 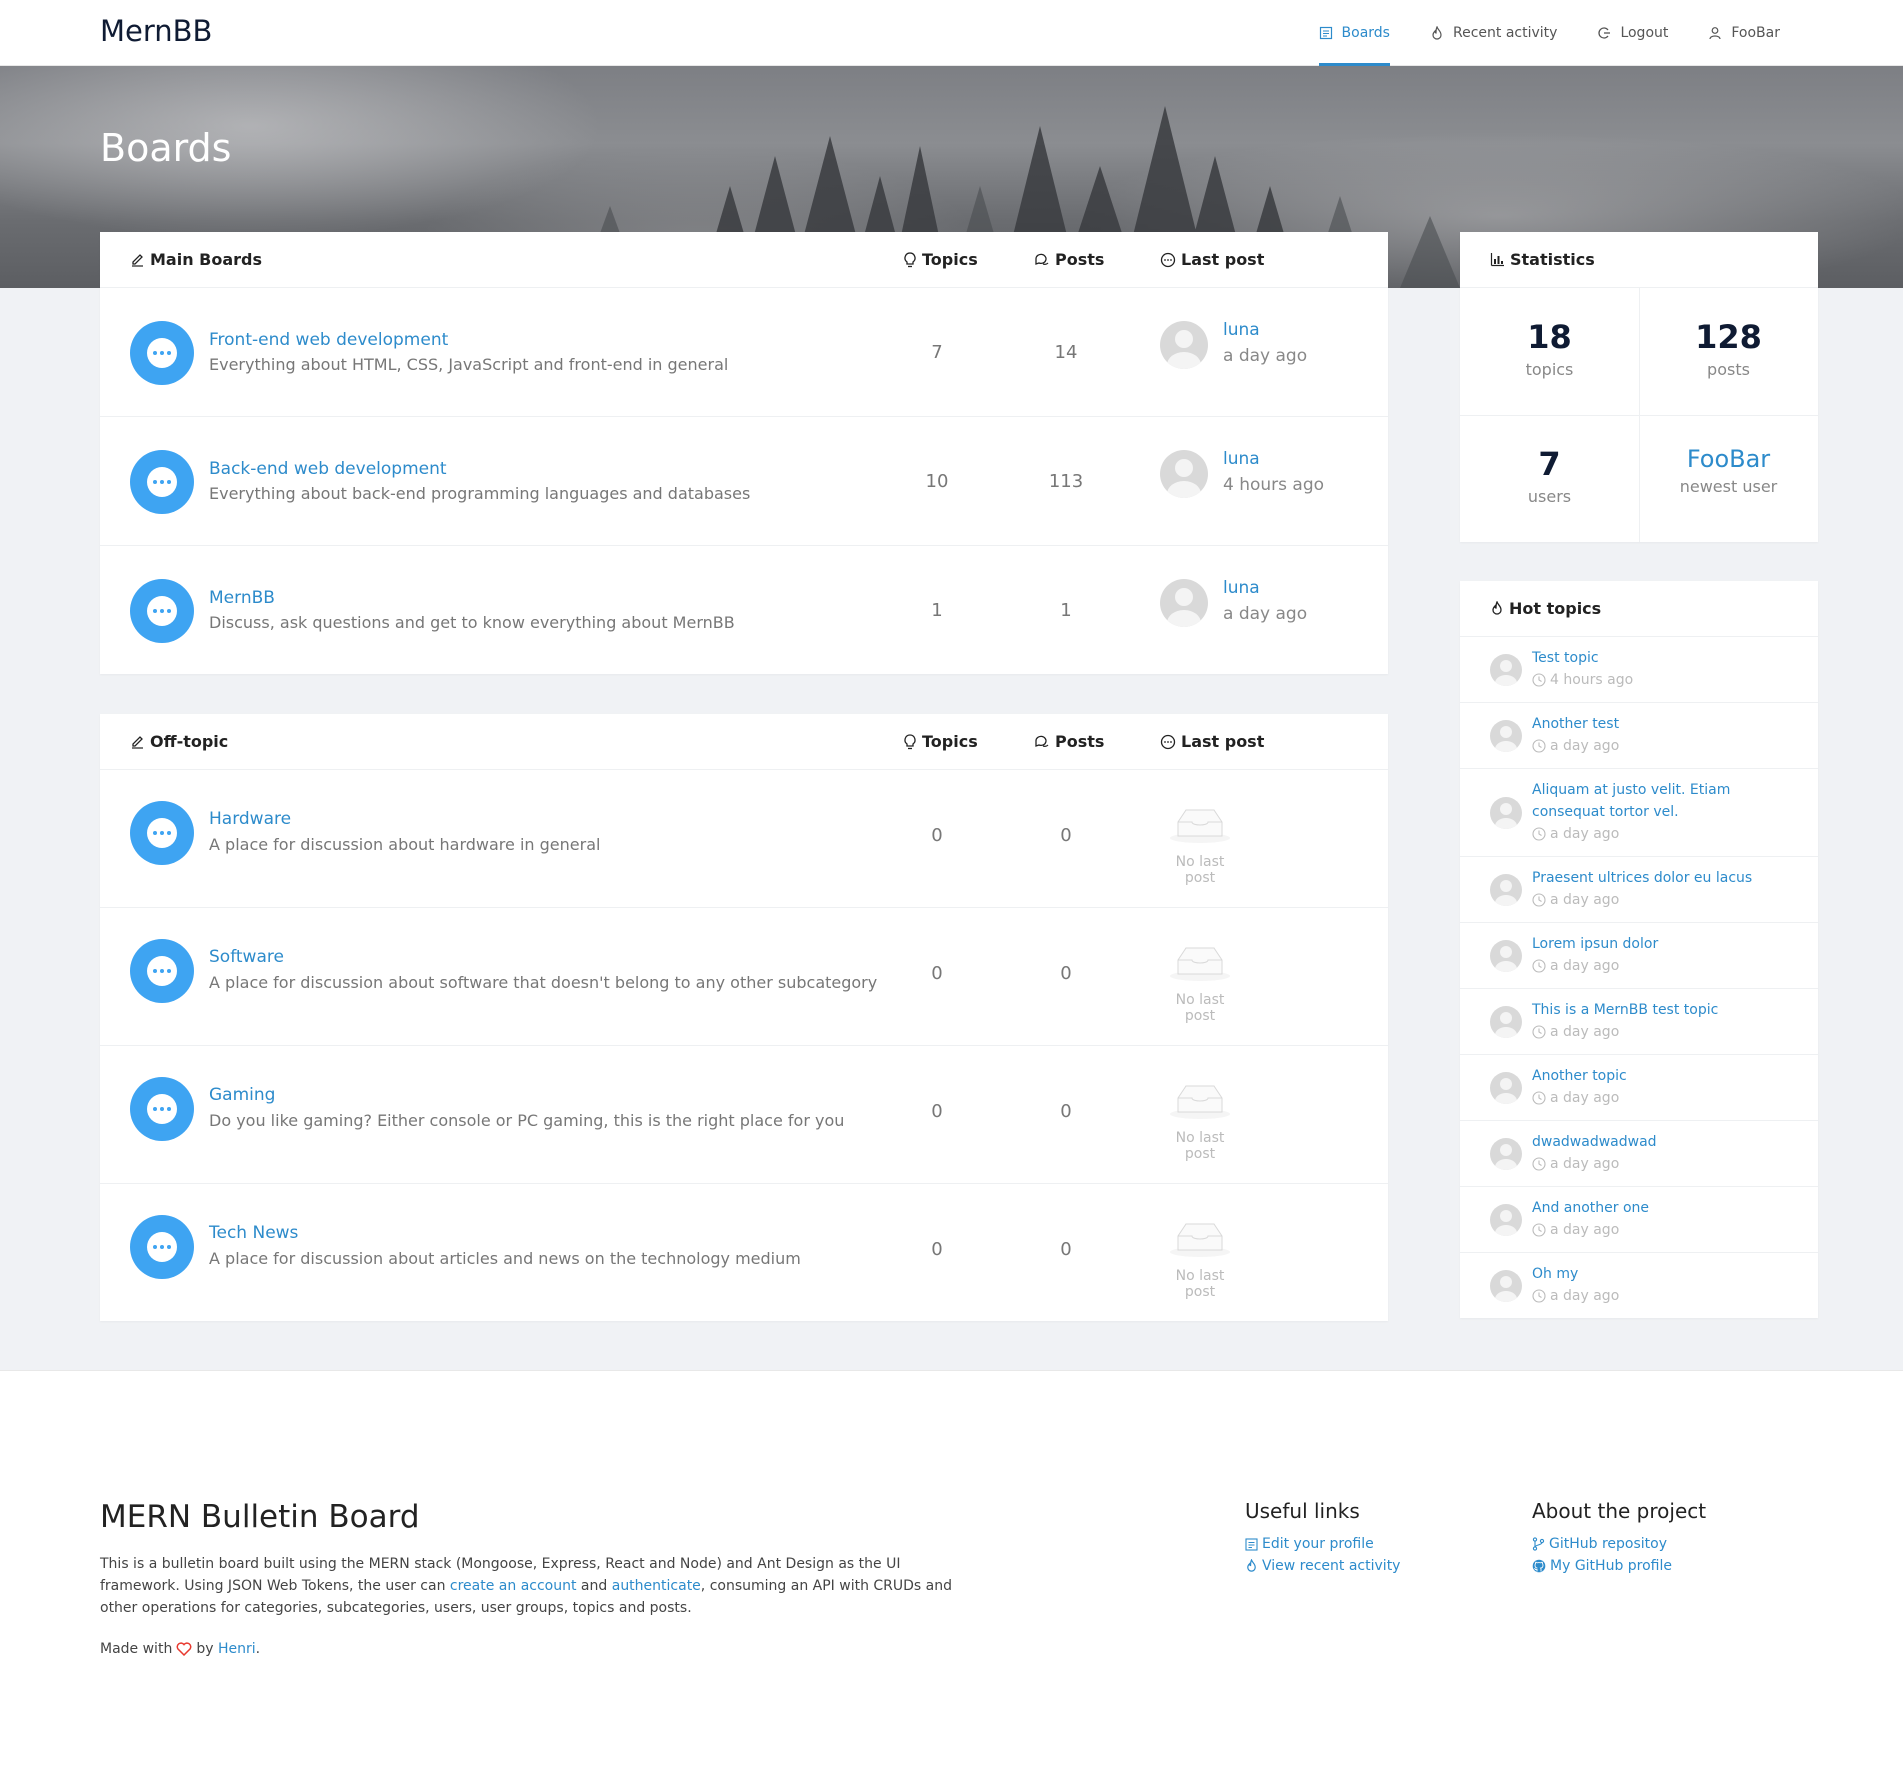 I want to click on hot-topic-title: dwadwadwadwad, so click(x=1667, y=1142).